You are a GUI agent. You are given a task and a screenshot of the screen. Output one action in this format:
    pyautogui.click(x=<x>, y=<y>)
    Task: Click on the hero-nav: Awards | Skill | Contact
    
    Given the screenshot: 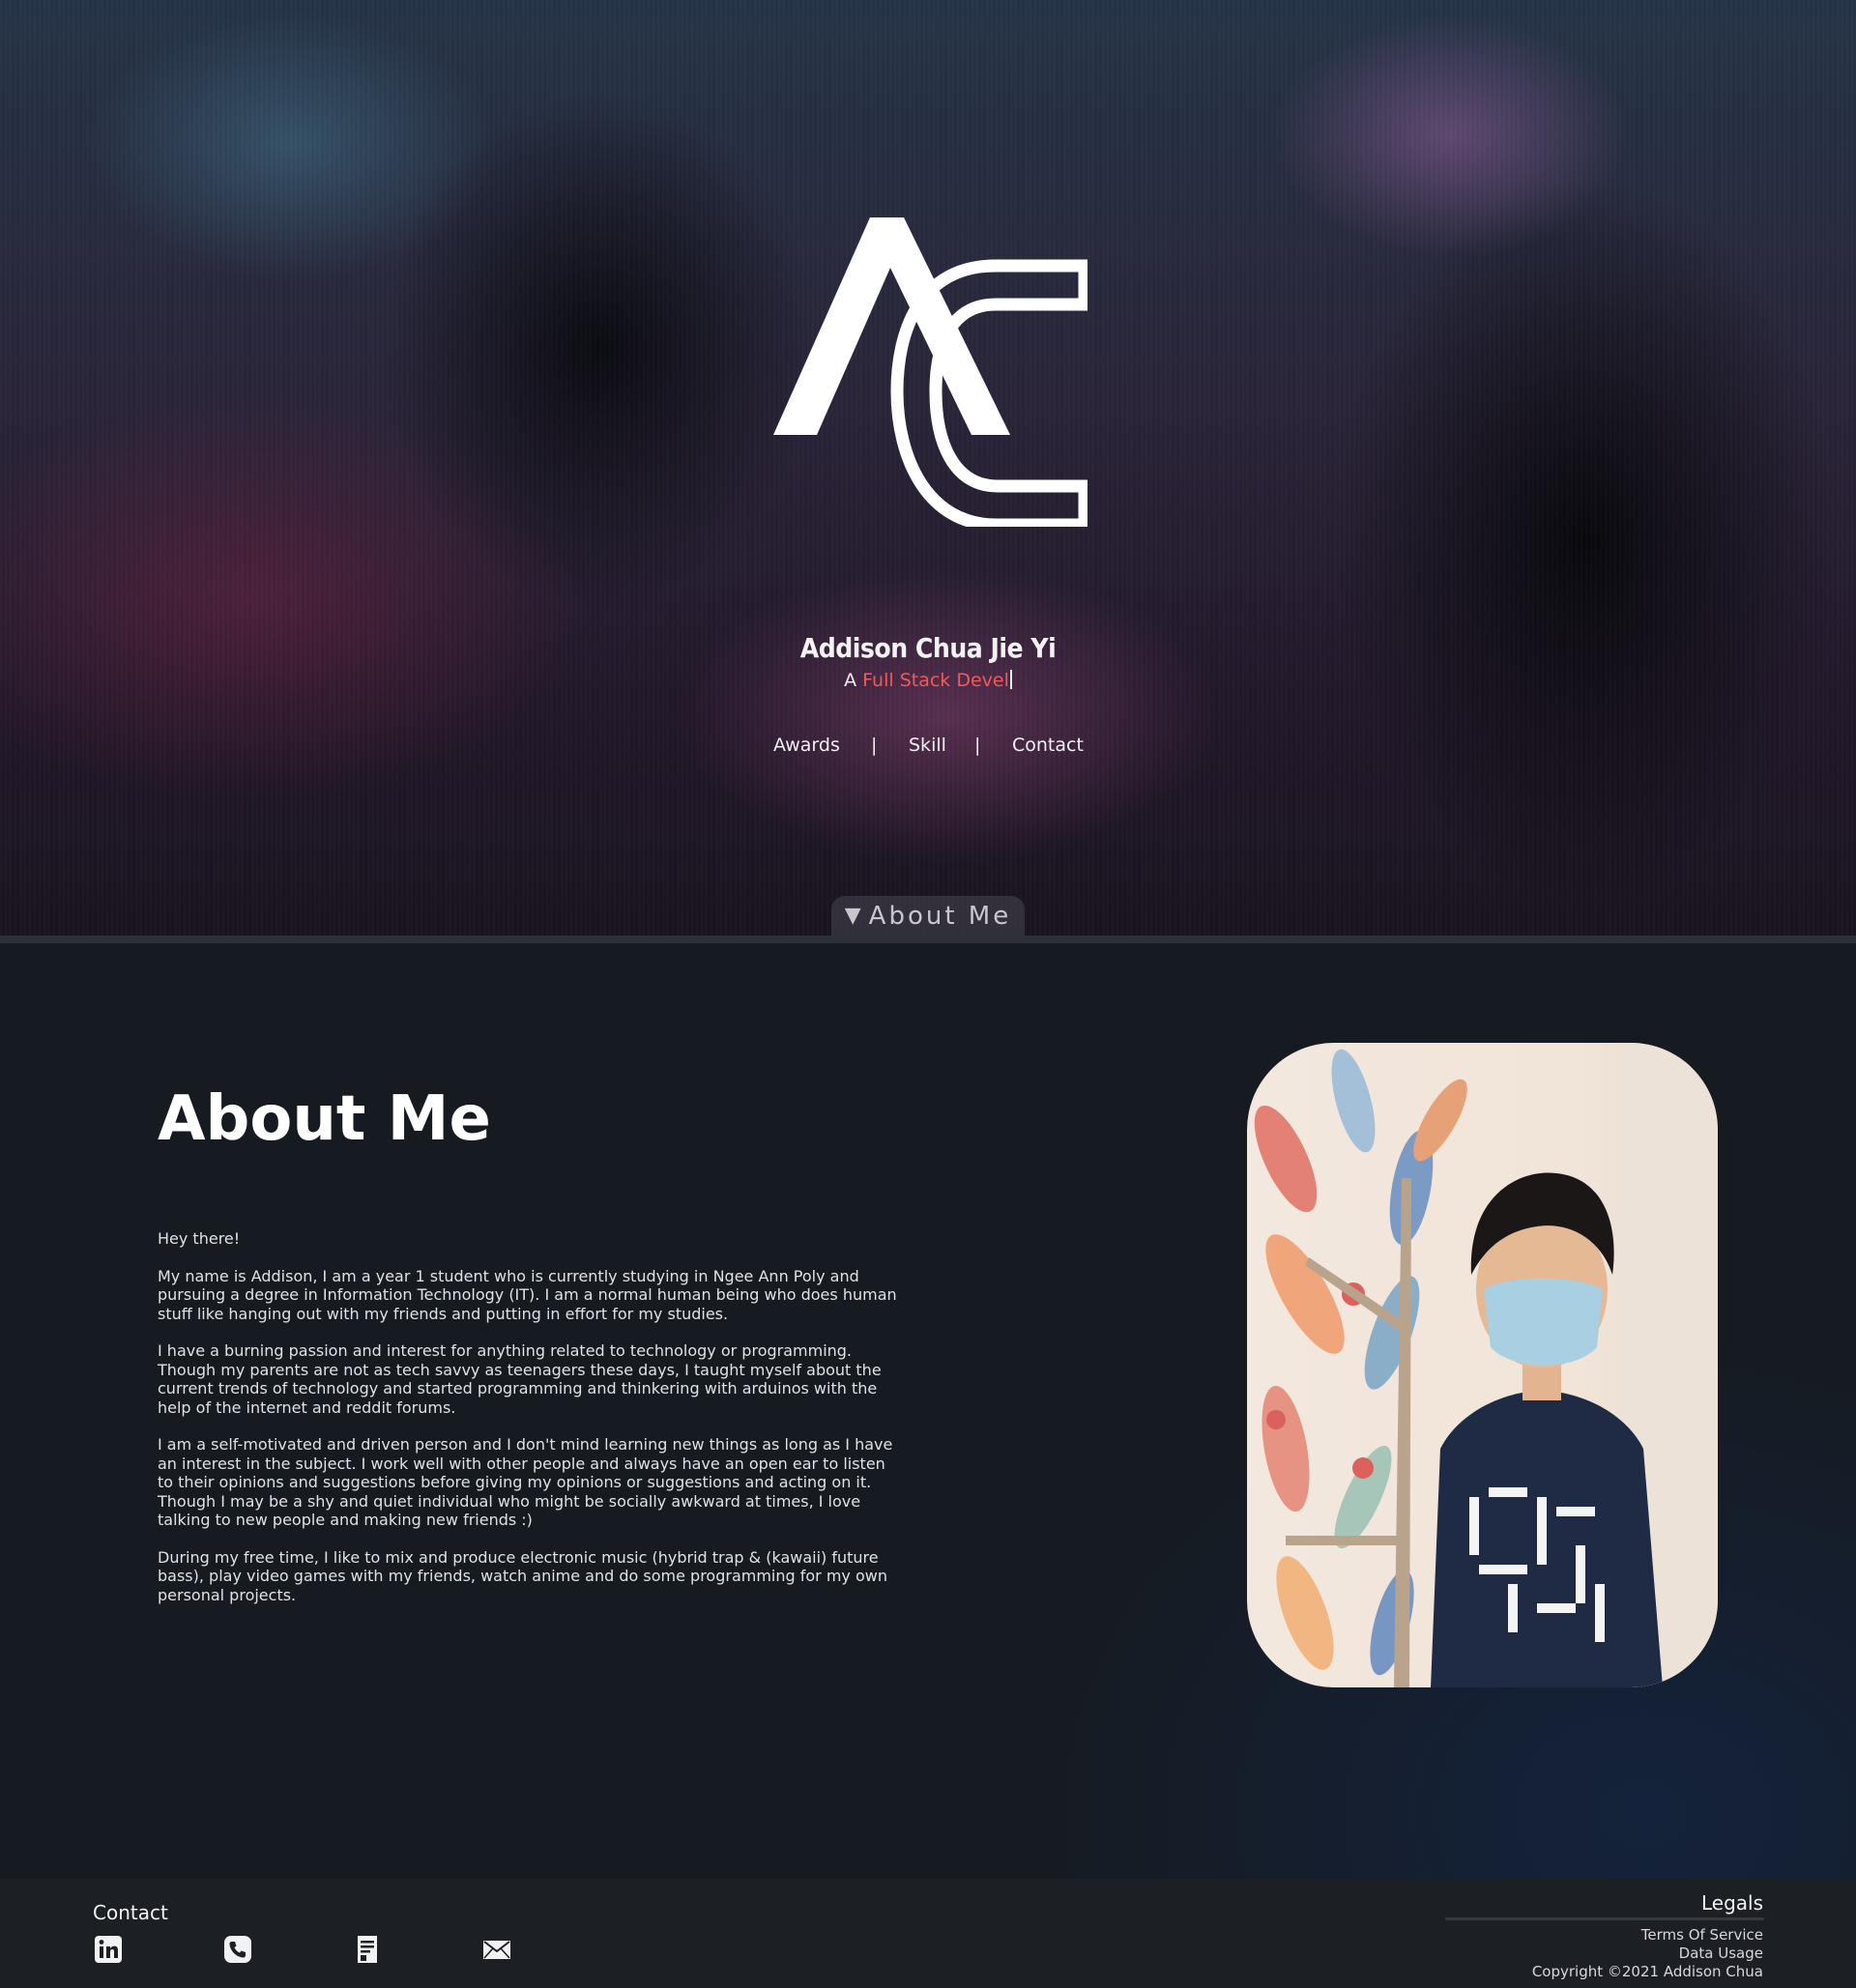 What is the action you would take?
    pyautogui.click(x=928, y=749)
    